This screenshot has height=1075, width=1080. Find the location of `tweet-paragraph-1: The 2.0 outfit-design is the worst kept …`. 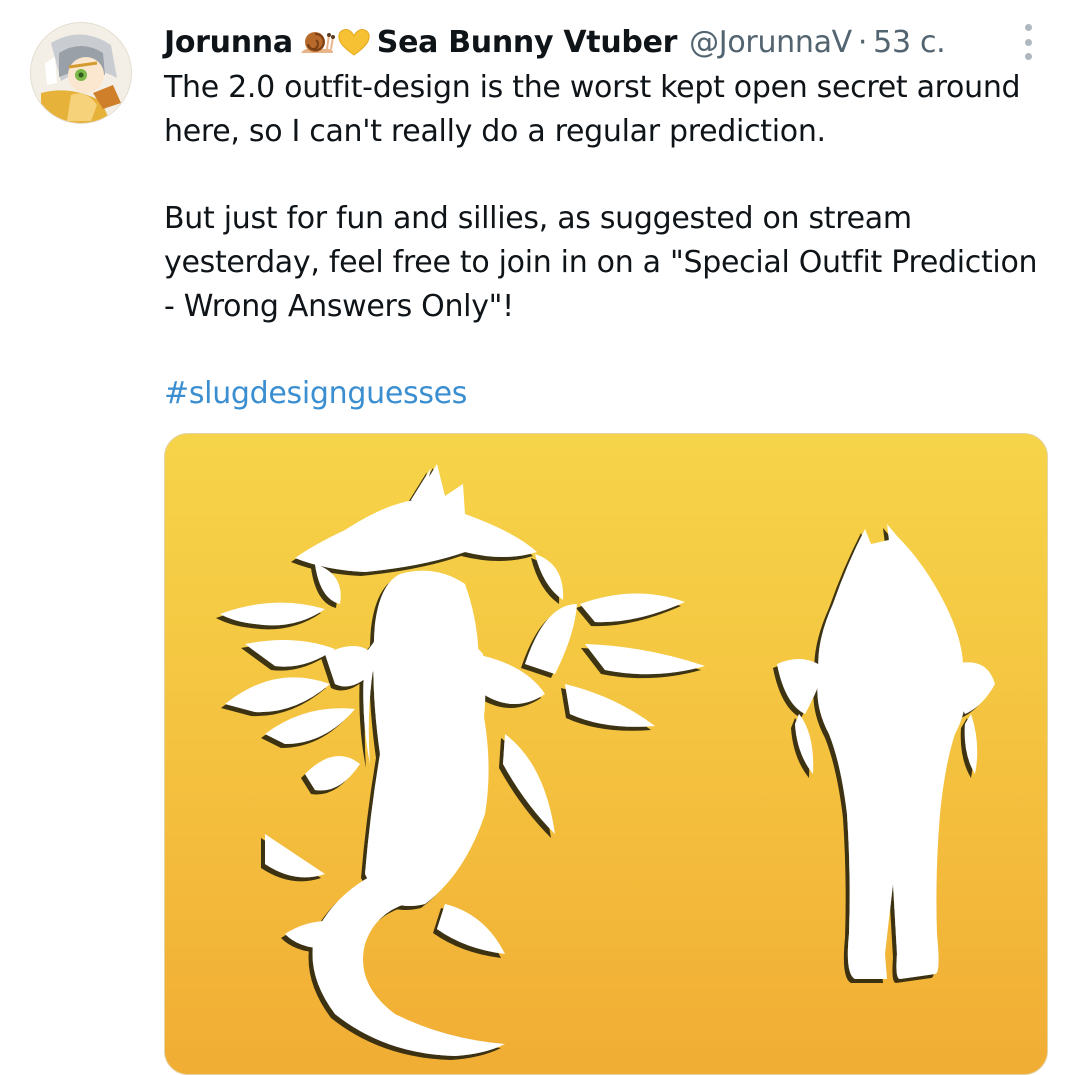

tweet-paragraph-1: The 2.0 outfit-design is the worst kept … is located at coordinates (592, 109).